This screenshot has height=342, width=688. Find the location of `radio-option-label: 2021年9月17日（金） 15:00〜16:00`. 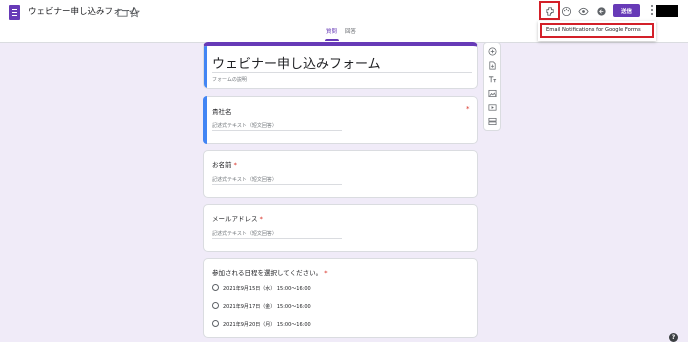

radio-option-label: 2021年9月17日（金） 15:00〜16:00 is located at coordinates (267, 307).